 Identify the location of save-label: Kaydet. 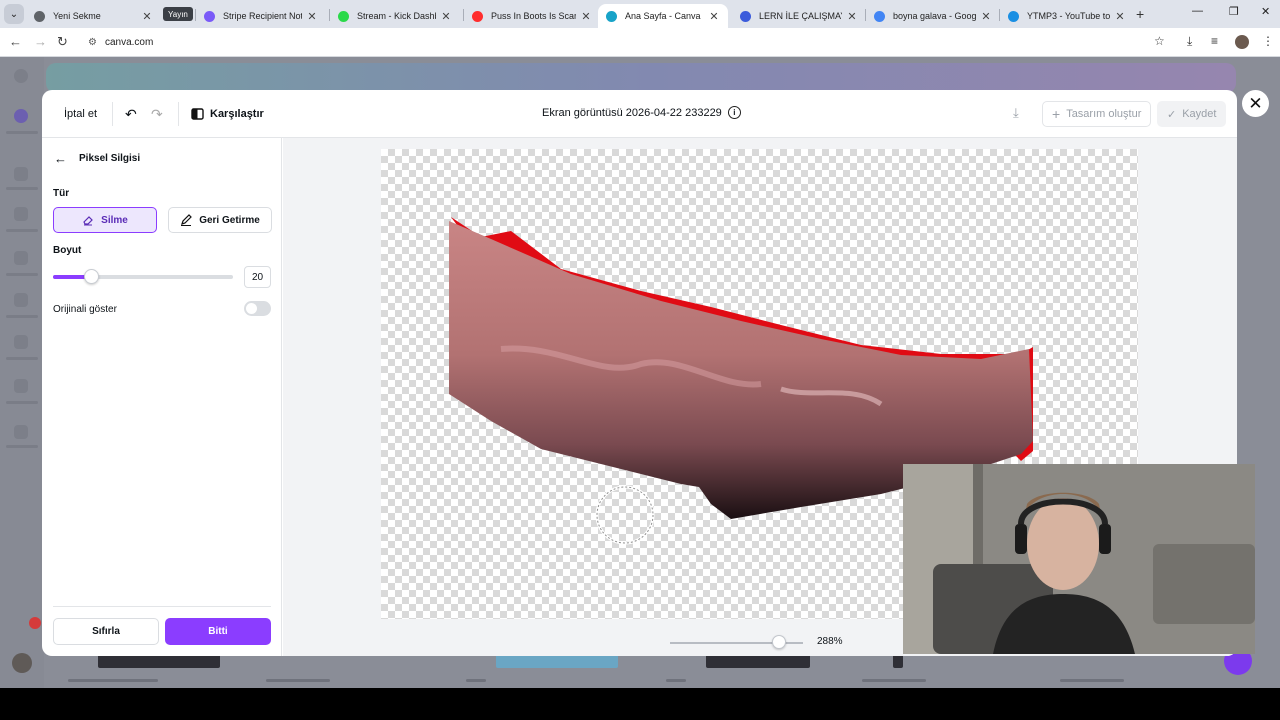
(1199, 114).